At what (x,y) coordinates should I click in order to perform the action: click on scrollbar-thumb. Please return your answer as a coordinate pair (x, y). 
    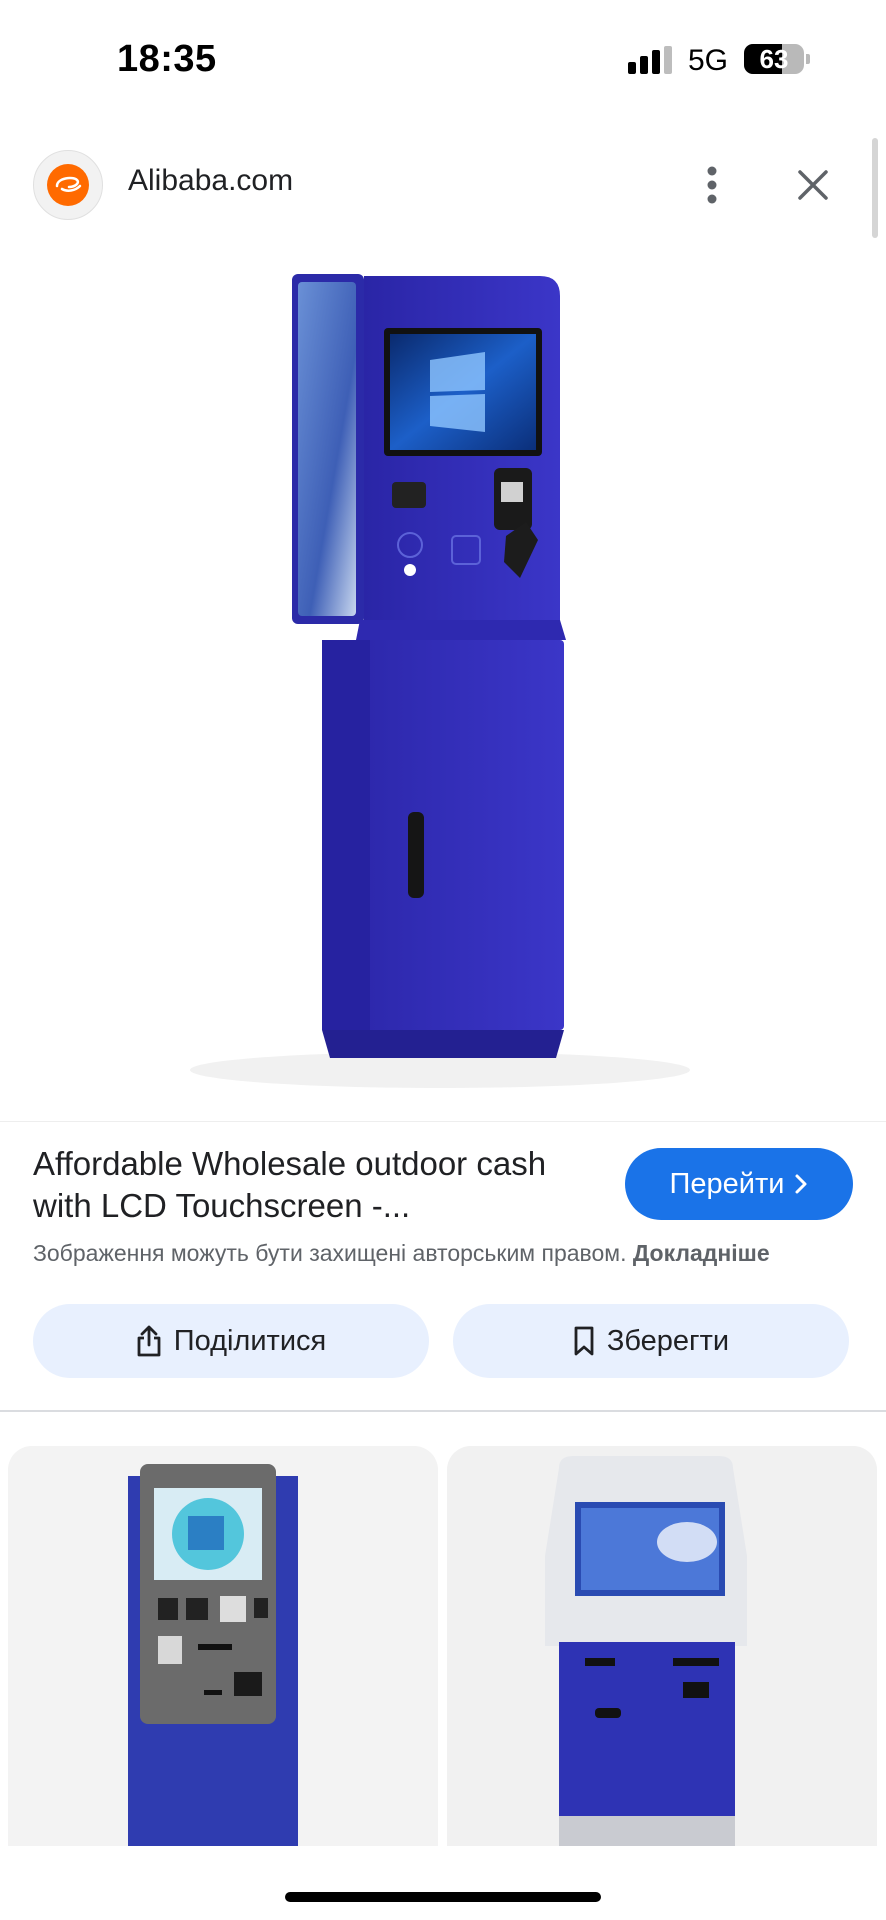
    Looking at the image, I should click on (875, 188).